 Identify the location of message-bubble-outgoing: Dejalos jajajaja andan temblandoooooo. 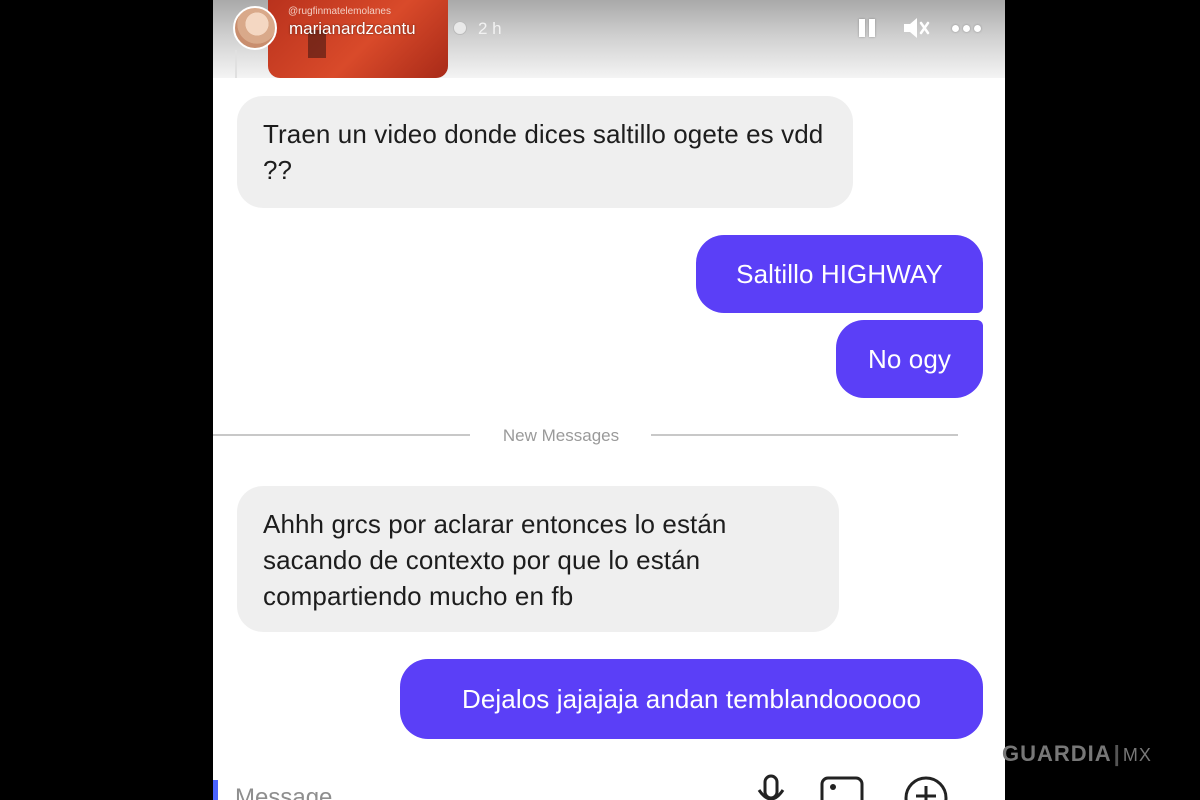
(691, 699).